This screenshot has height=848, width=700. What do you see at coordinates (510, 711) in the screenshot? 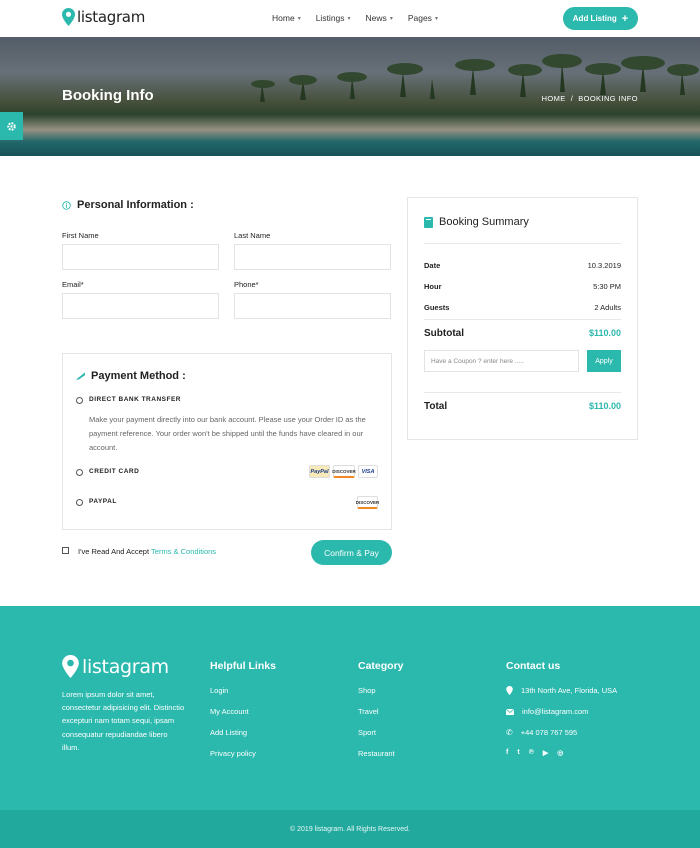
I see `mail-icon` at bounding box center [510, 711].